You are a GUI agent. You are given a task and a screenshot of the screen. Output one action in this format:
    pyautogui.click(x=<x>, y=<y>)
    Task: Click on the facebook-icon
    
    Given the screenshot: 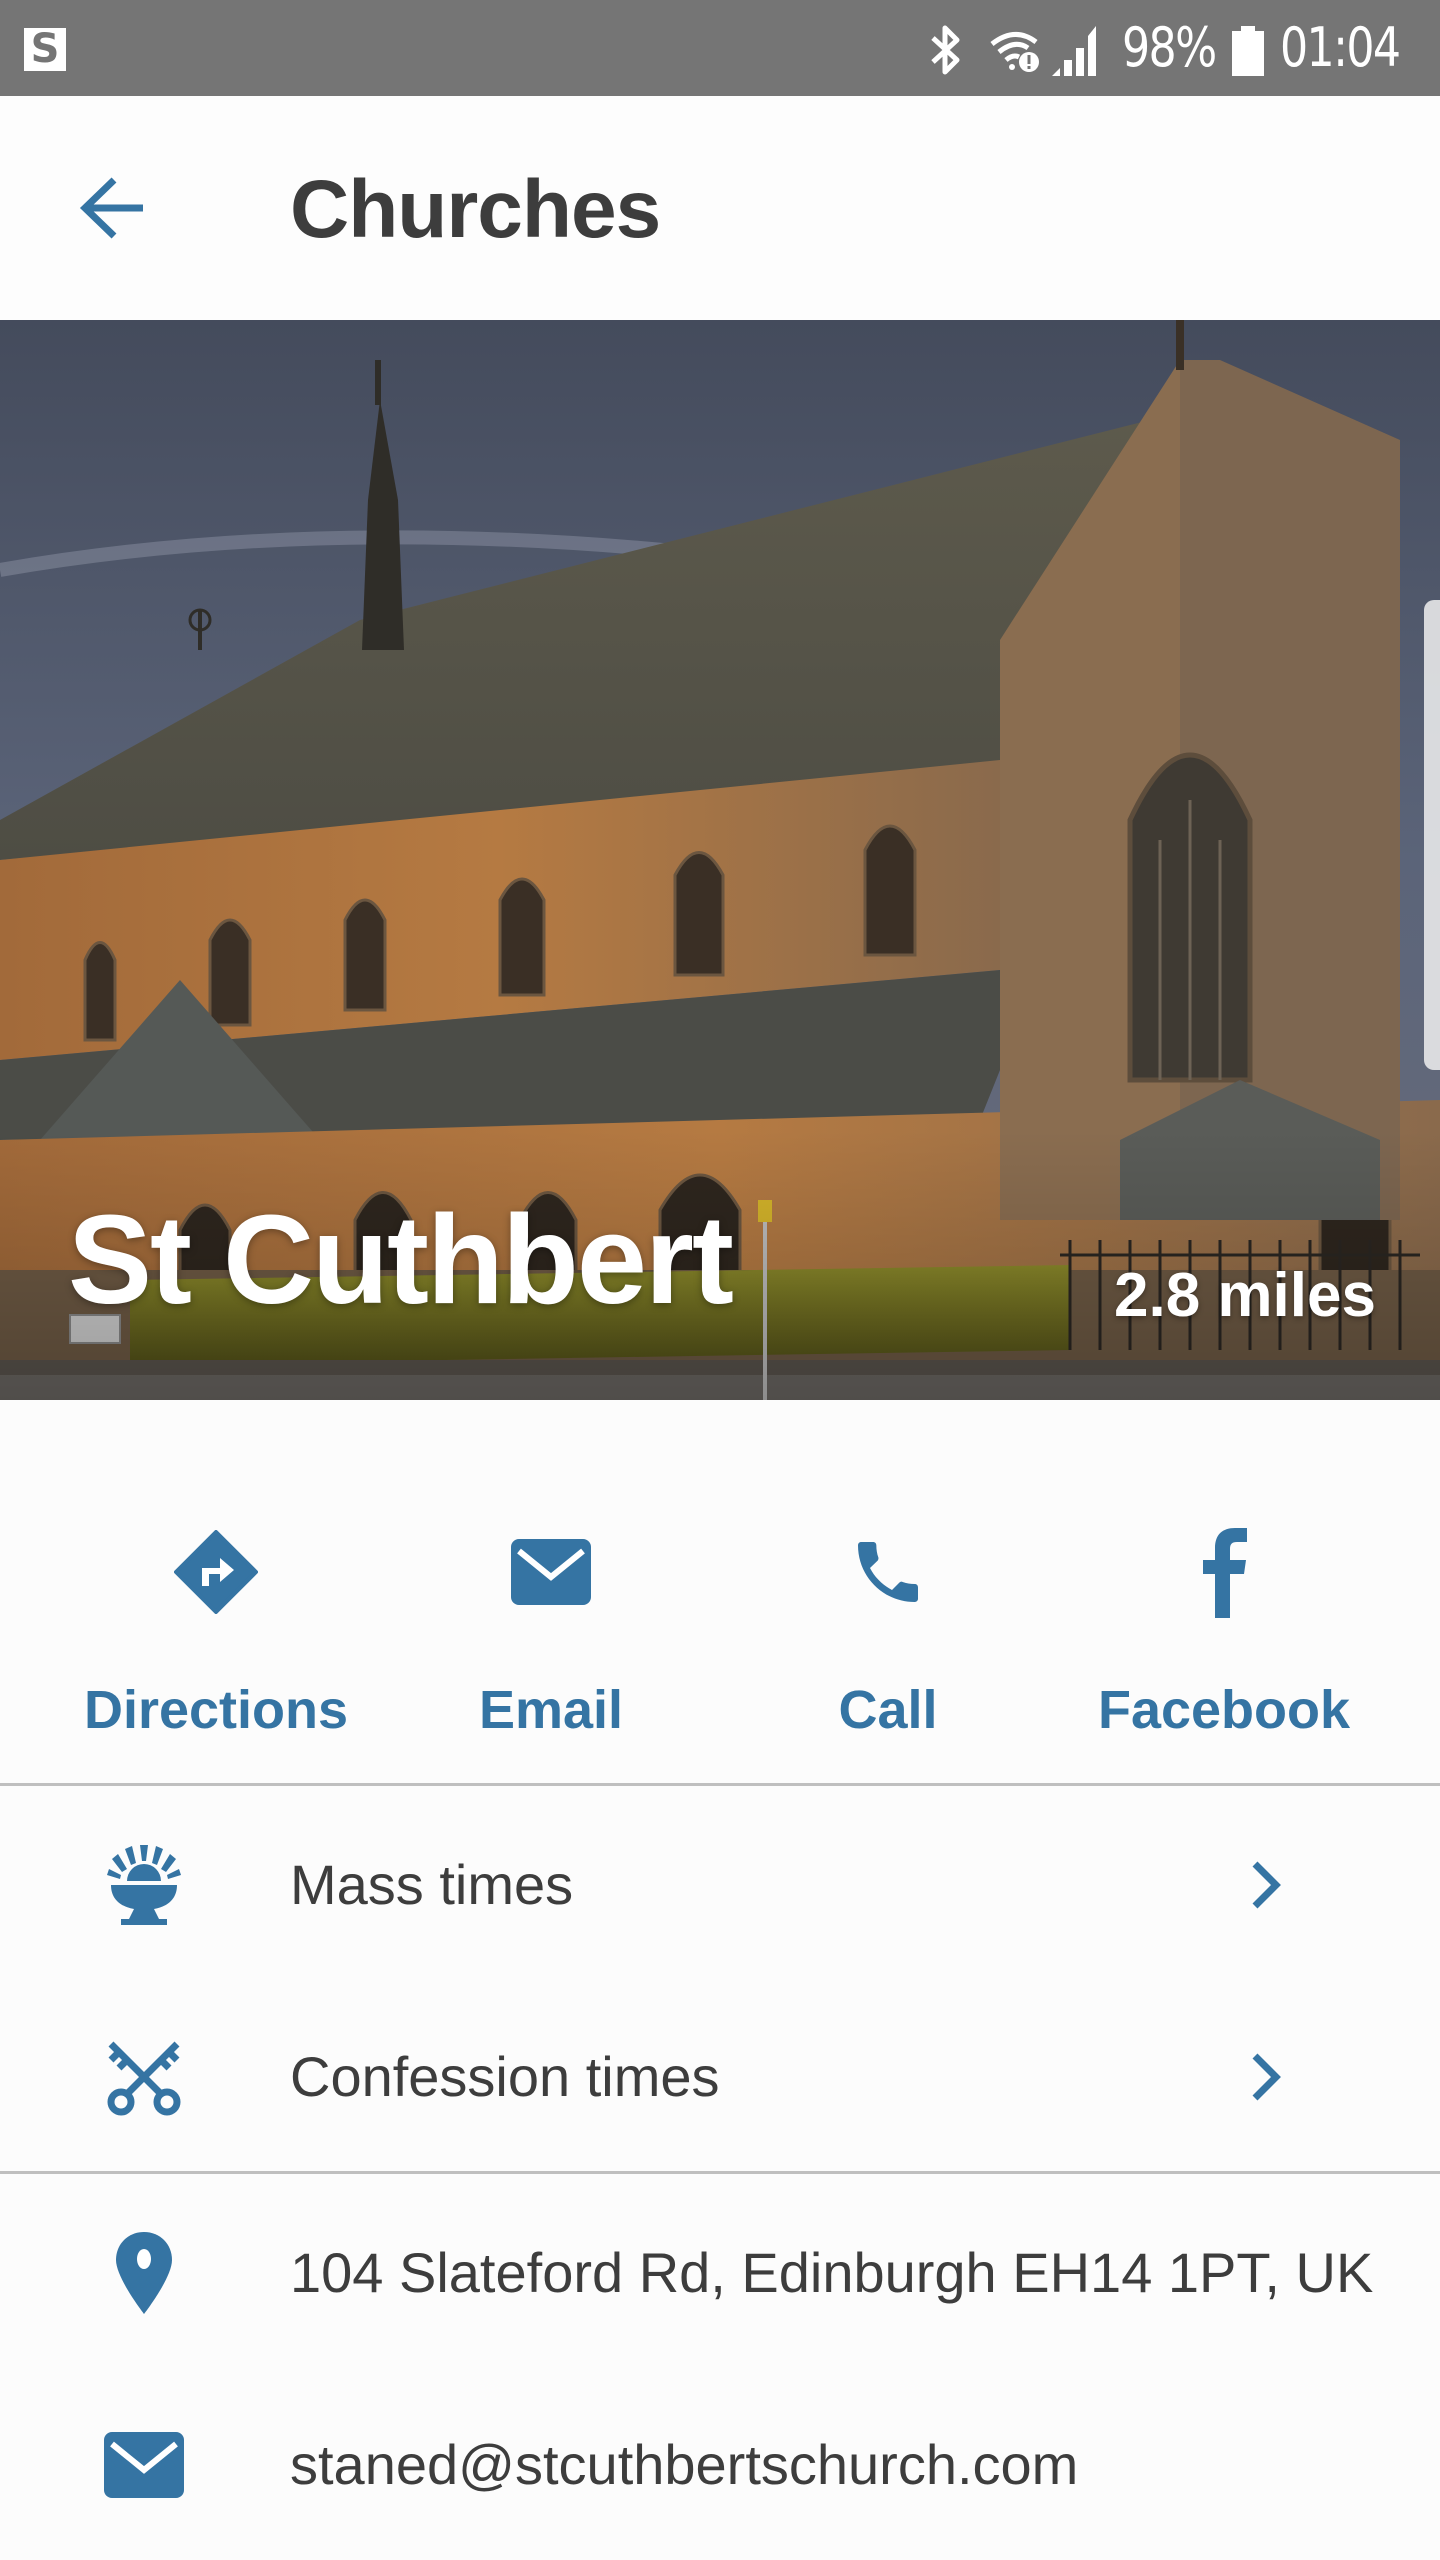 What is the action you would take?
    pyautogui.click(x=1225, y=1573)
    